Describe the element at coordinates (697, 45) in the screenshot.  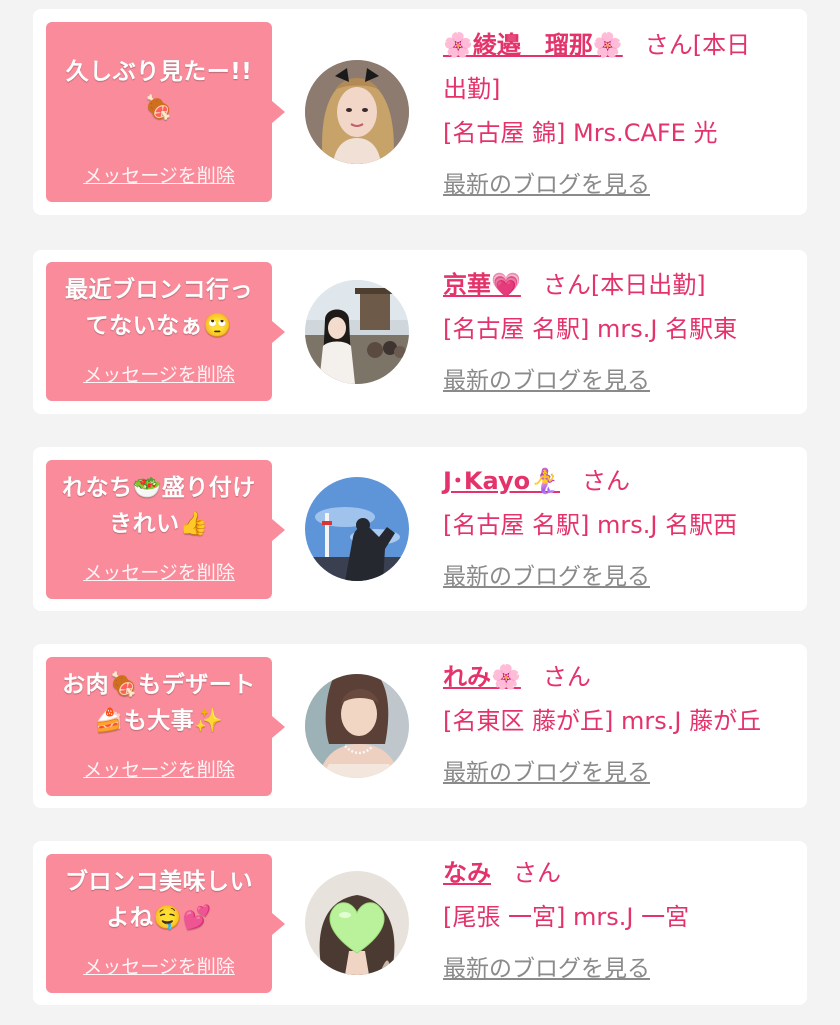
I see `cast-suffix: さん[本日` at that location.